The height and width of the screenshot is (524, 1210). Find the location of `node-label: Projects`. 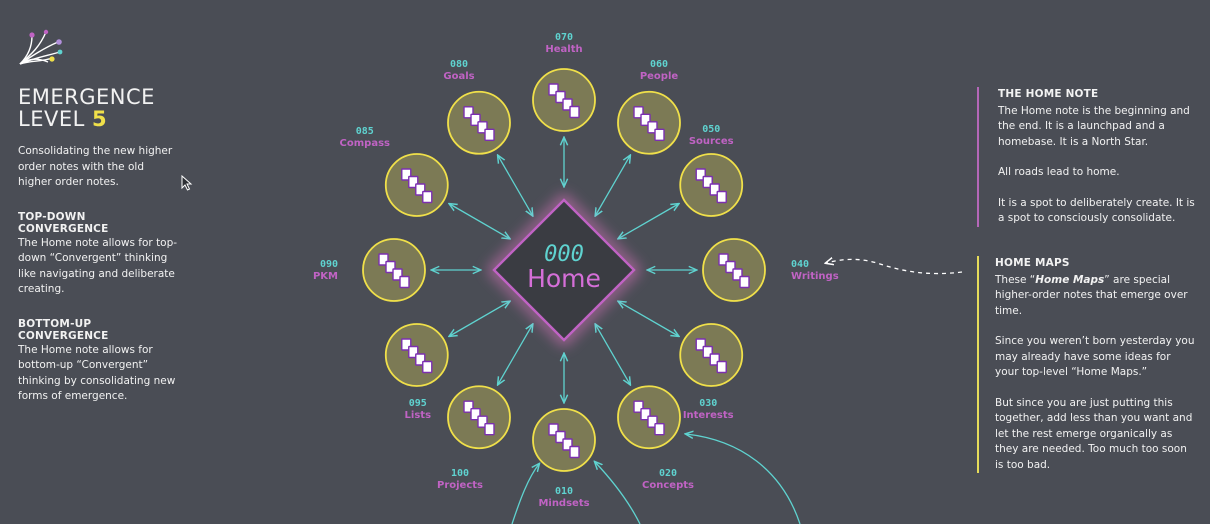

node-label: Projects is located at coordinates (460, 485).